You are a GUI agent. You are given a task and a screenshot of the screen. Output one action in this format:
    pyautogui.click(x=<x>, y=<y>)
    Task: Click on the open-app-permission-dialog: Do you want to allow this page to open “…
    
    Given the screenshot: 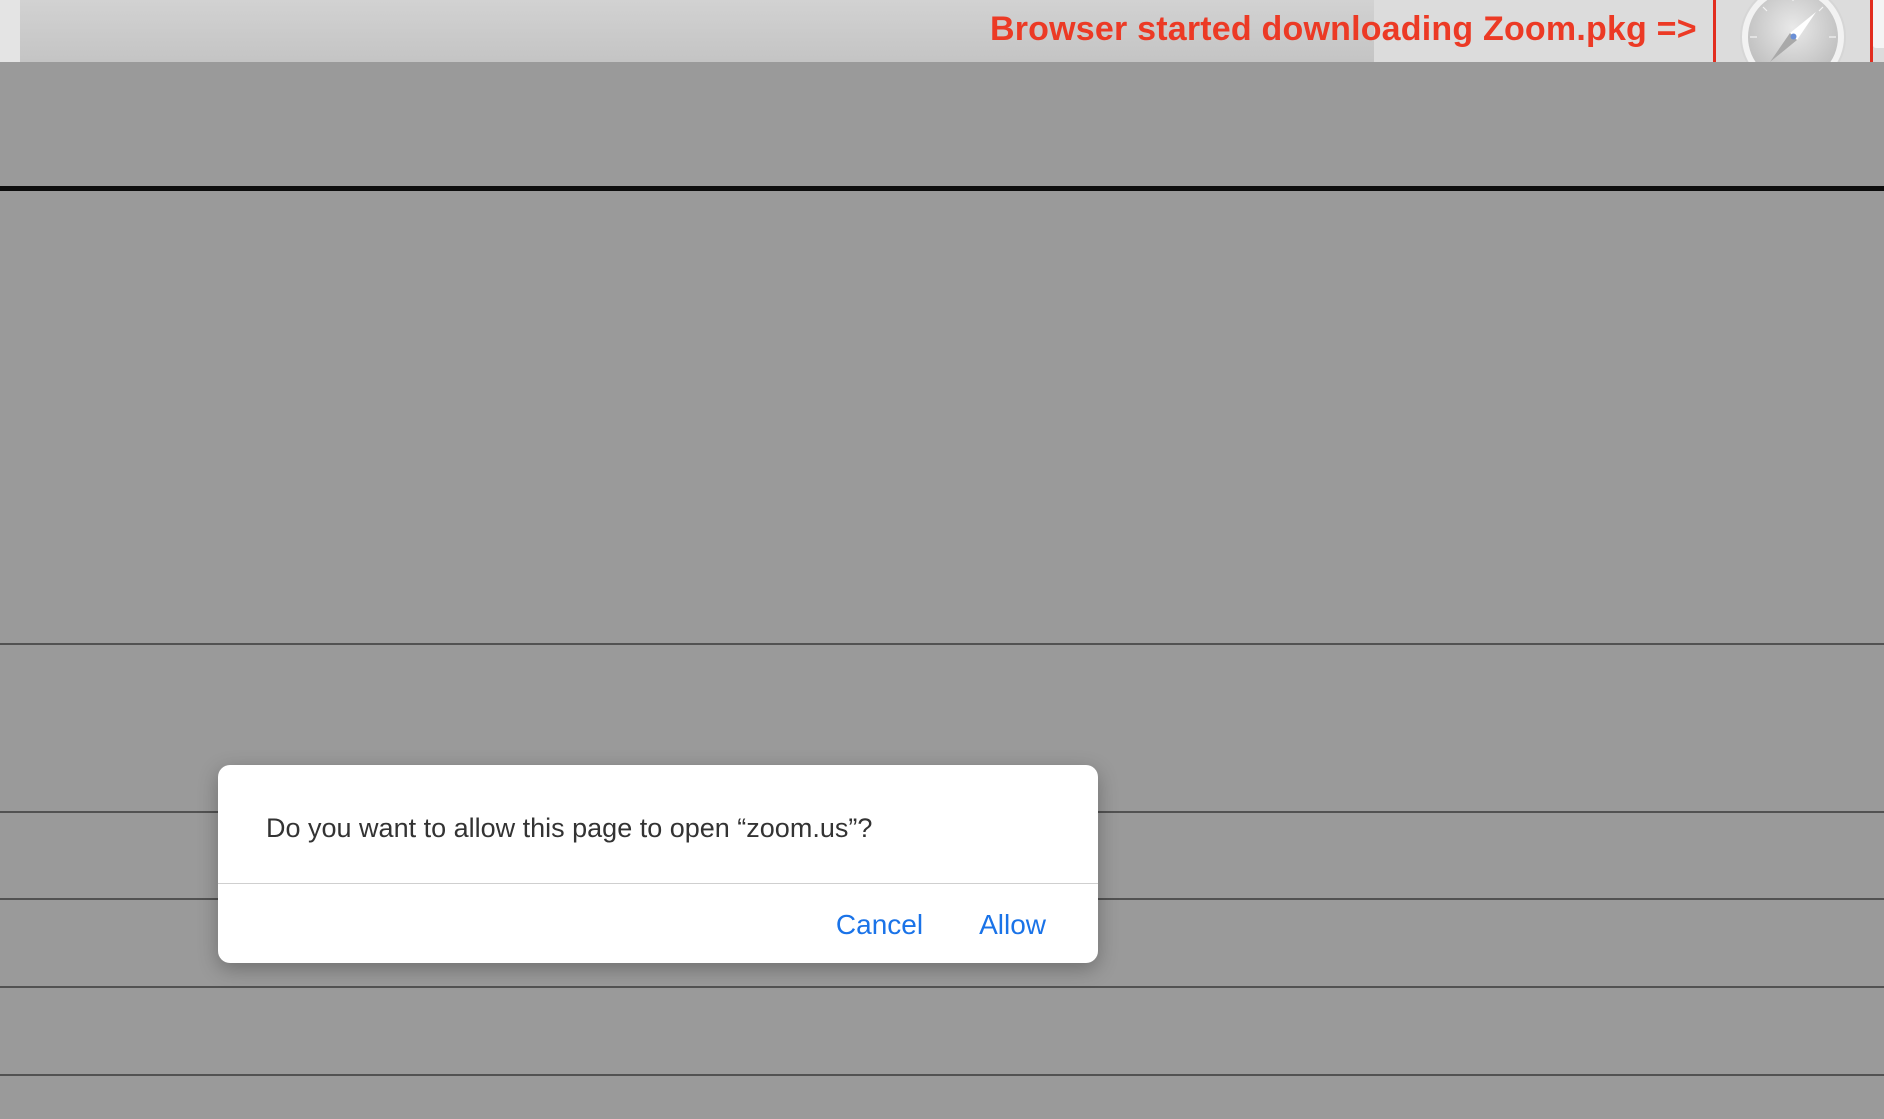 What is the action you would take?
    pyautogui.click(x=658, y=864)
    